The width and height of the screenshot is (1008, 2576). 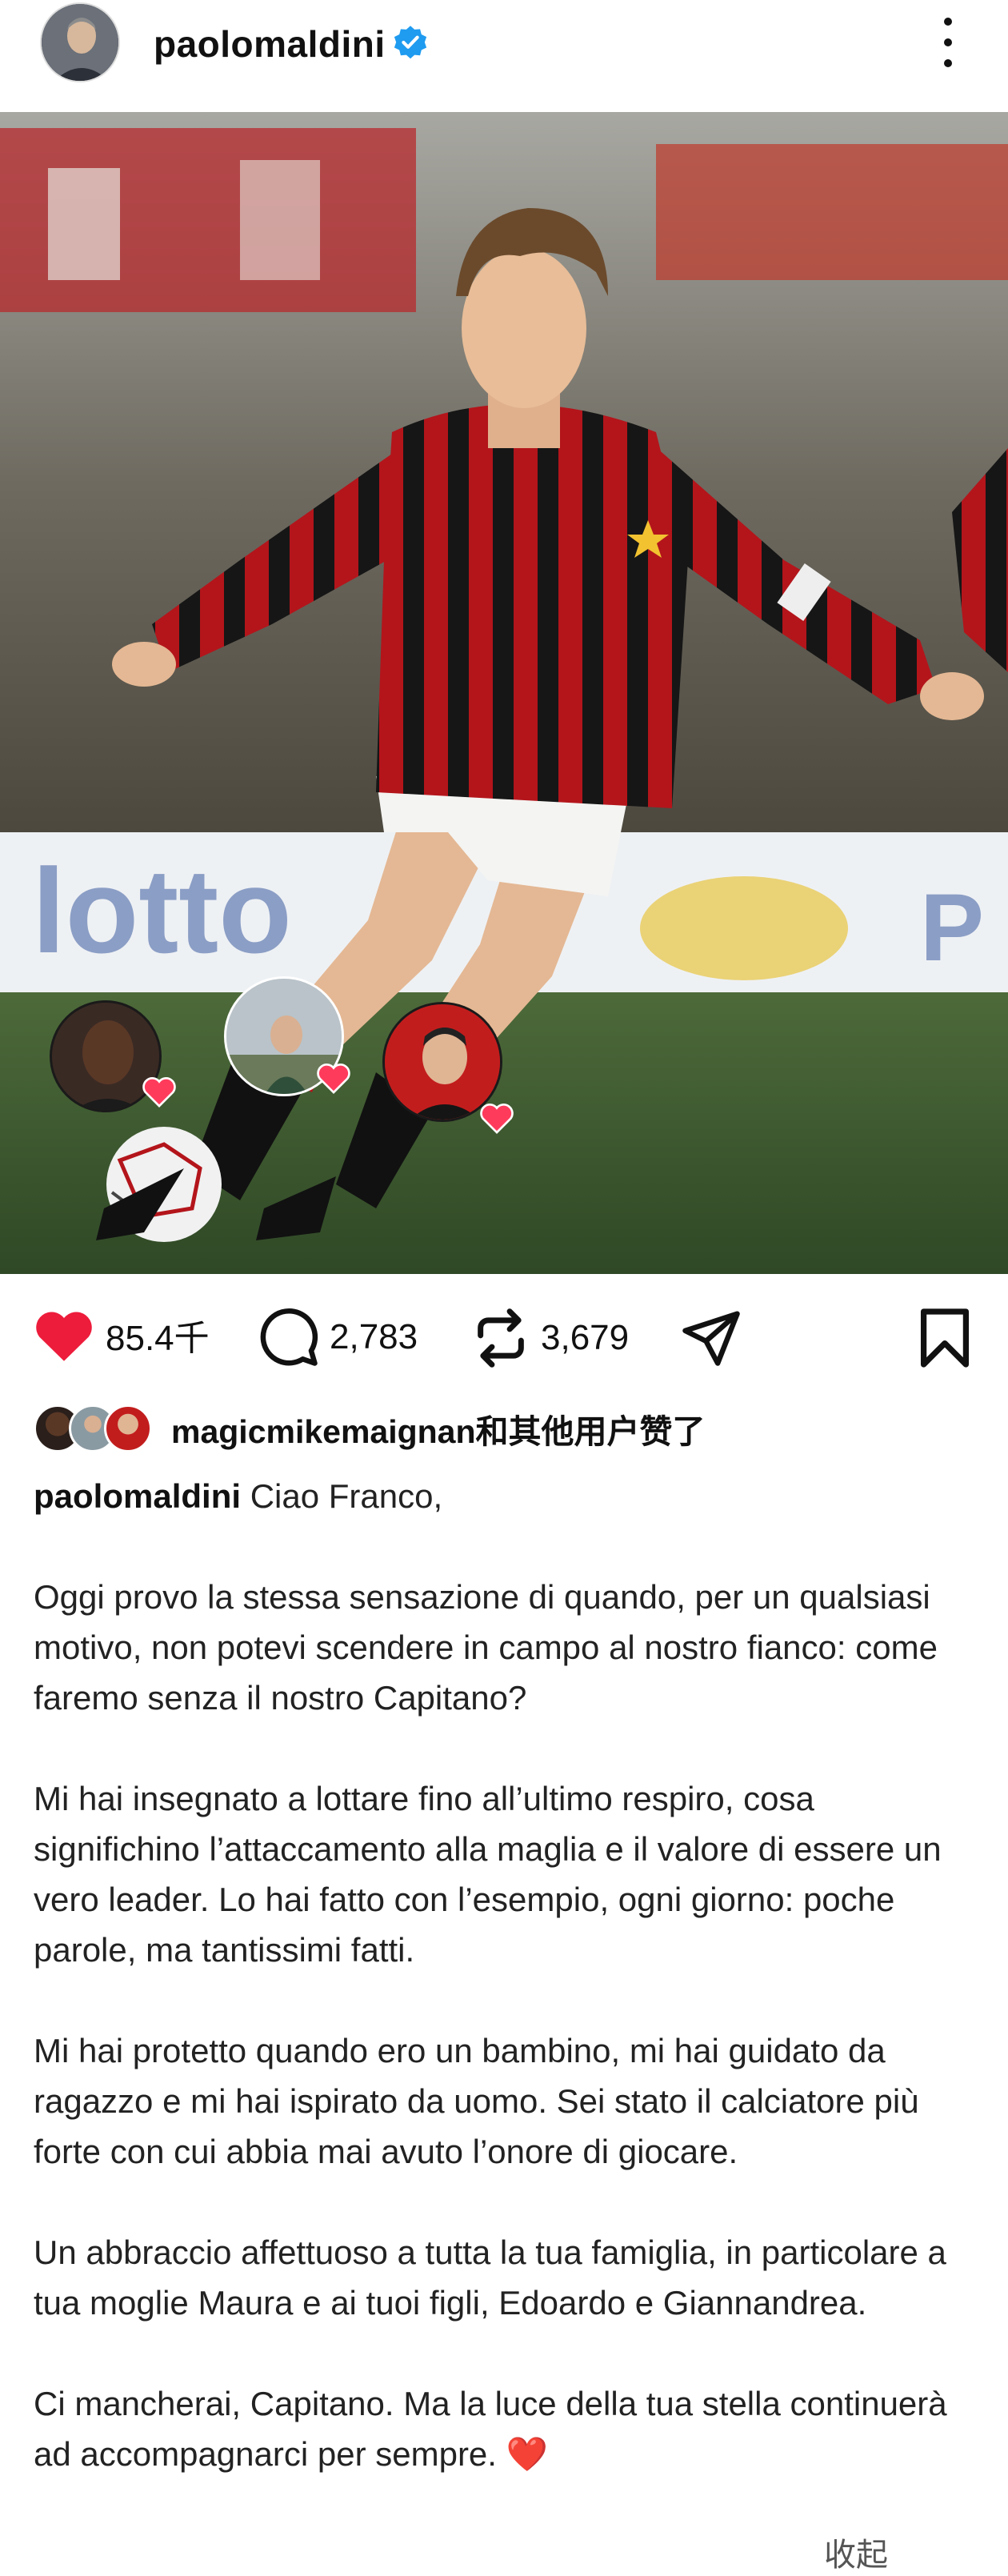 I want to click on post-header: paolomaldini, so click(x=504, y=56).